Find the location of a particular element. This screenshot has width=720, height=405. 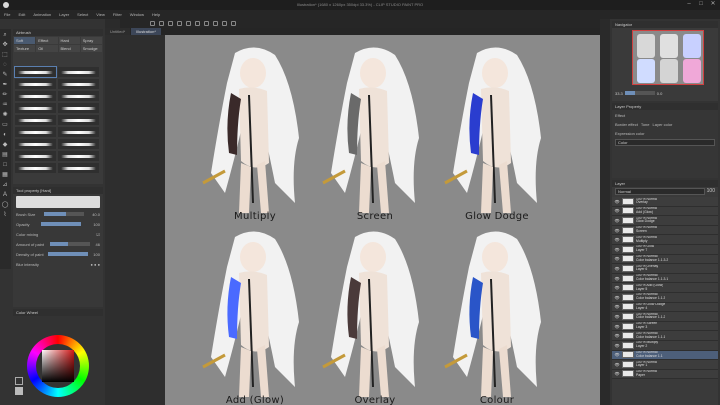

angle-value: 0.0 is located at coordinates (660, 93).